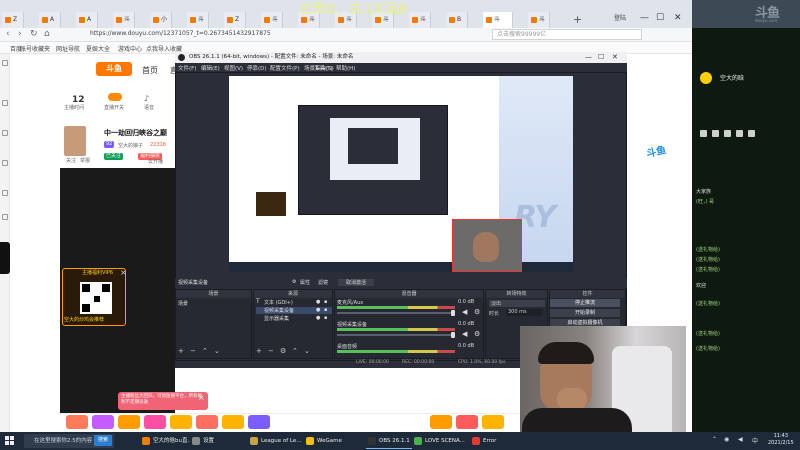 This screenshot has height=450, width=800. What do you see at coordinates (585, 313) in the screenshot?
I see `start-recording-button: 开始录制` at bounding box center [585, 313].